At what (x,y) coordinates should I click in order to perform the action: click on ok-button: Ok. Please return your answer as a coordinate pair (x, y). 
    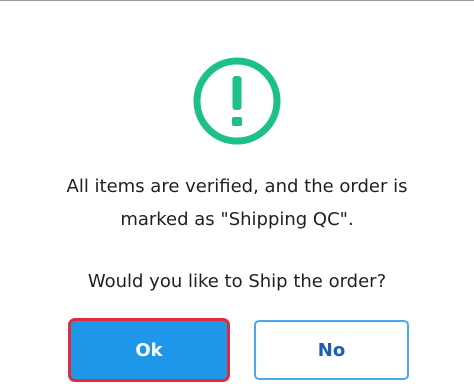
    Looking at the image, I should click on (149, 350).